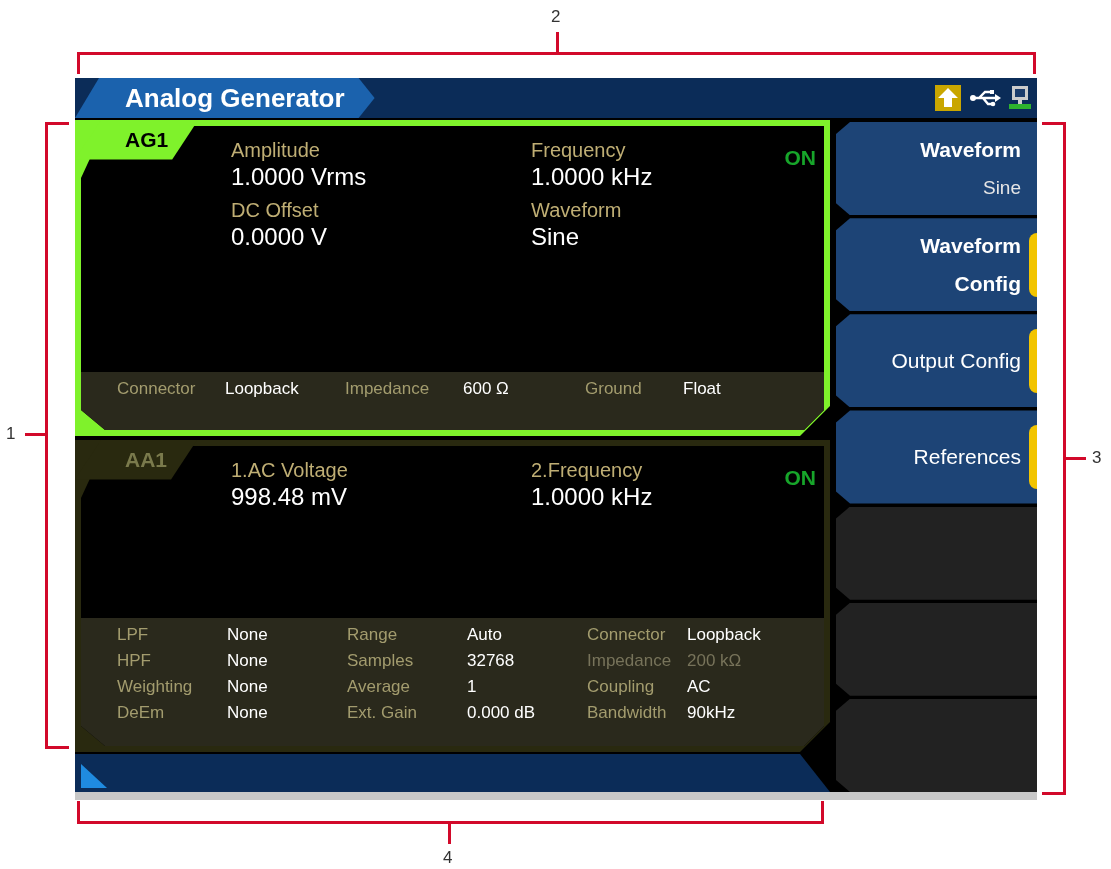 The image size is (1111, 869). What do you see at coordinates (579, 150) in the screenshot?
I see `reading-label: Frequency` at bounding box center [579, 150].